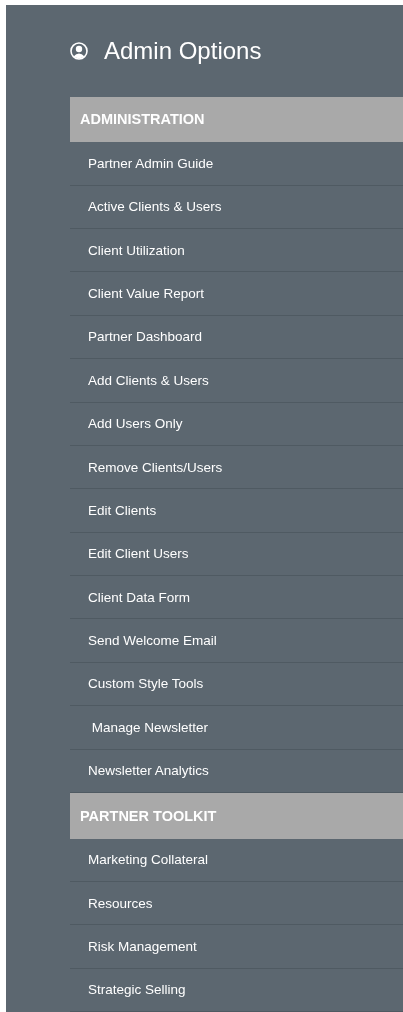 The height and width of the screenshot is (1012, 403). I want to click on menu-link: Marketing Collateral, so click(236, 860).